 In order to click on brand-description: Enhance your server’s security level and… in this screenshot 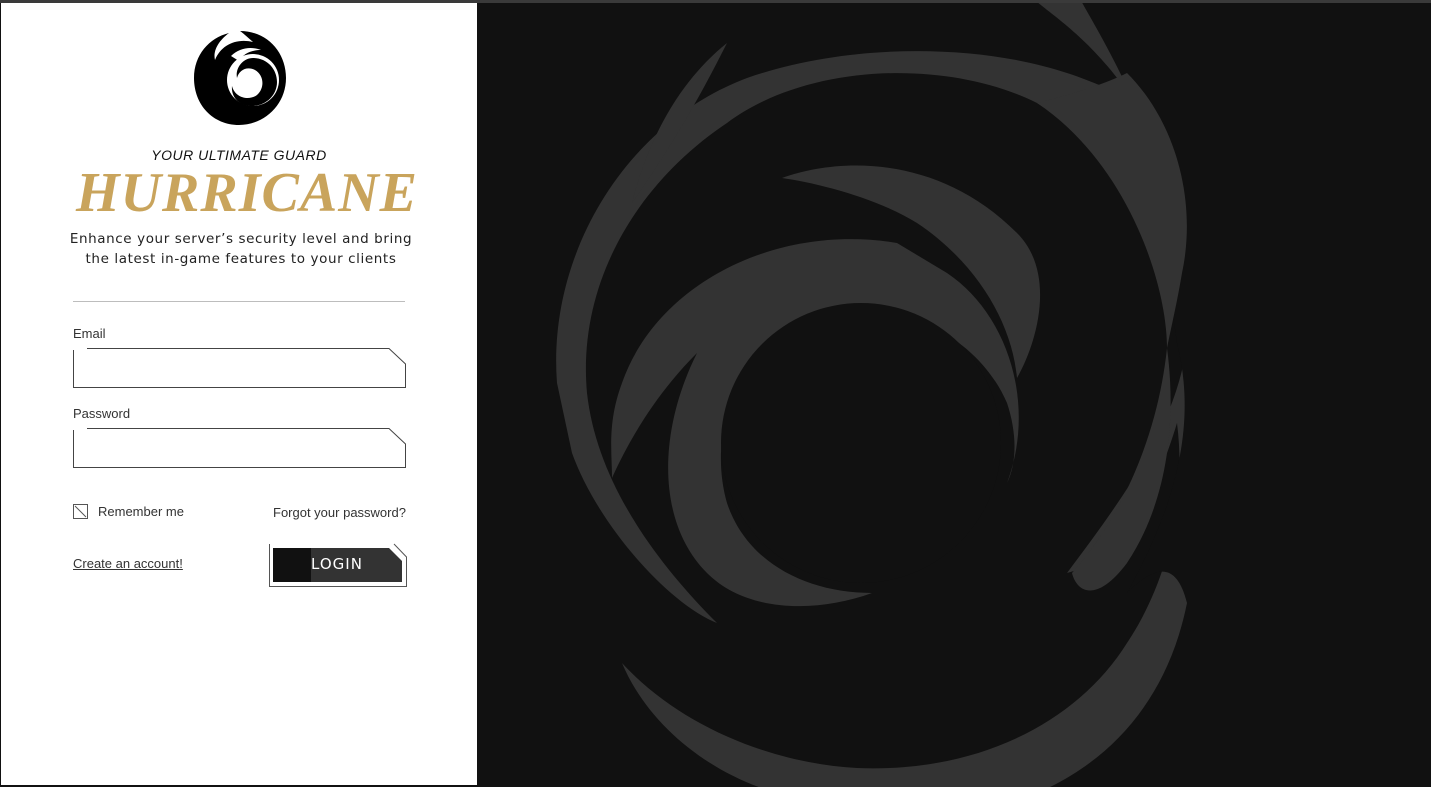, I will do `click(241, 249)`.